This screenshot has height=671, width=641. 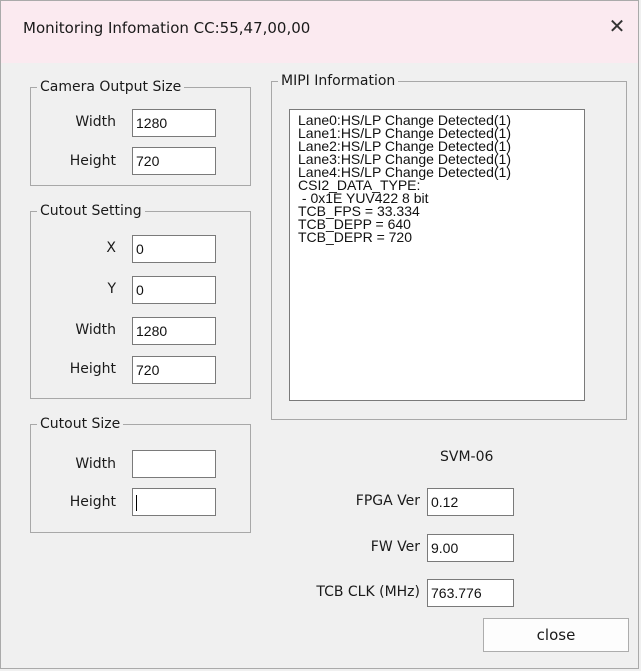 What do you see at coordinates (174, 161) in the screenshot?
I see `camera-output-height-field: 720` at bounding box center [174, 161].